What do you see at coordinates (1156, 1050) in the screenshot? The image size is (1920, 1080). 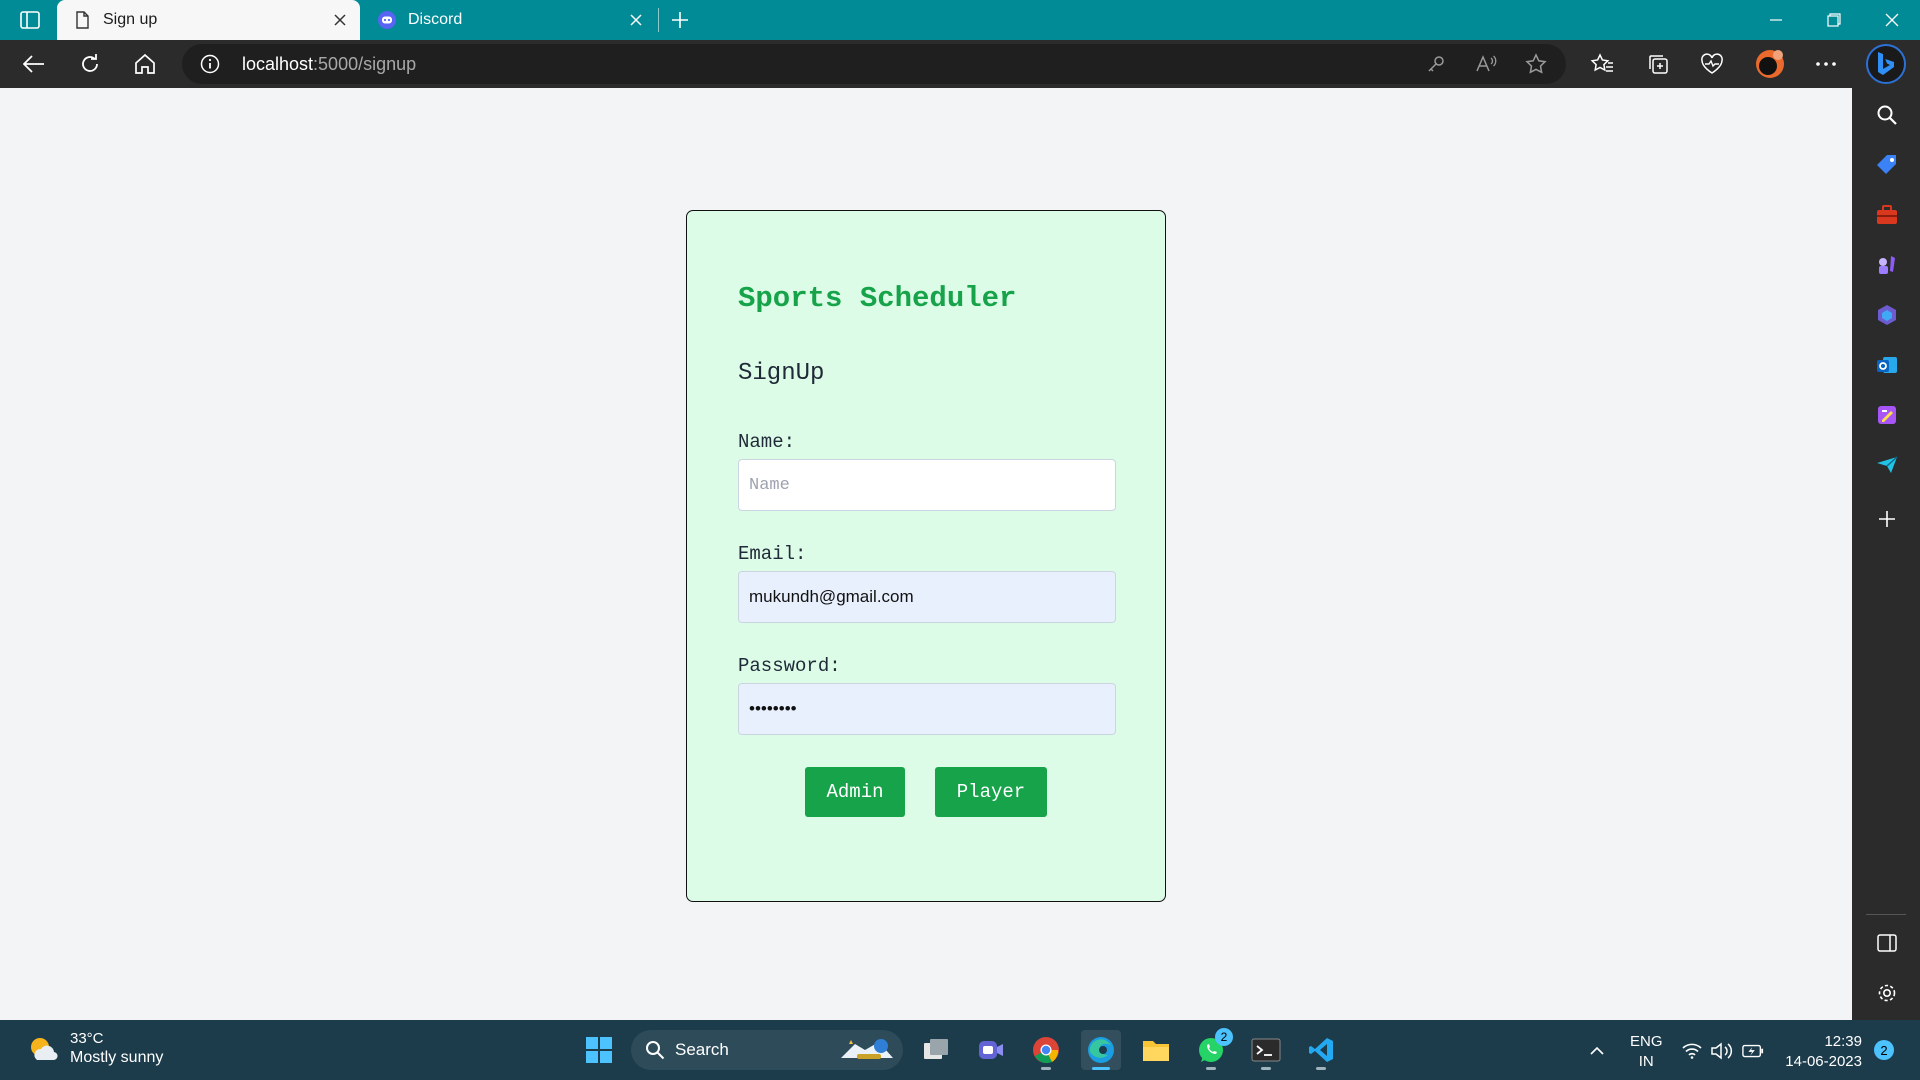 I see `file-explorer-icon` at bounding box center [1156, 1050].